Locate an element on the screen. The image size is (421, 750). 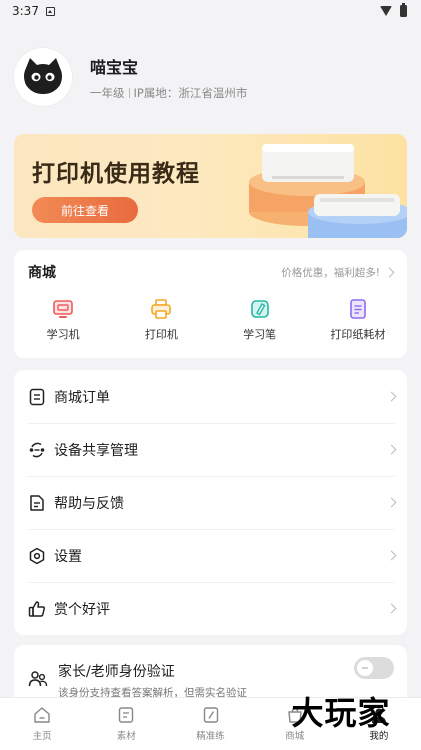
shop-item-paper-supplies: 打印纸耗材 is located at coordinates (358, 320).